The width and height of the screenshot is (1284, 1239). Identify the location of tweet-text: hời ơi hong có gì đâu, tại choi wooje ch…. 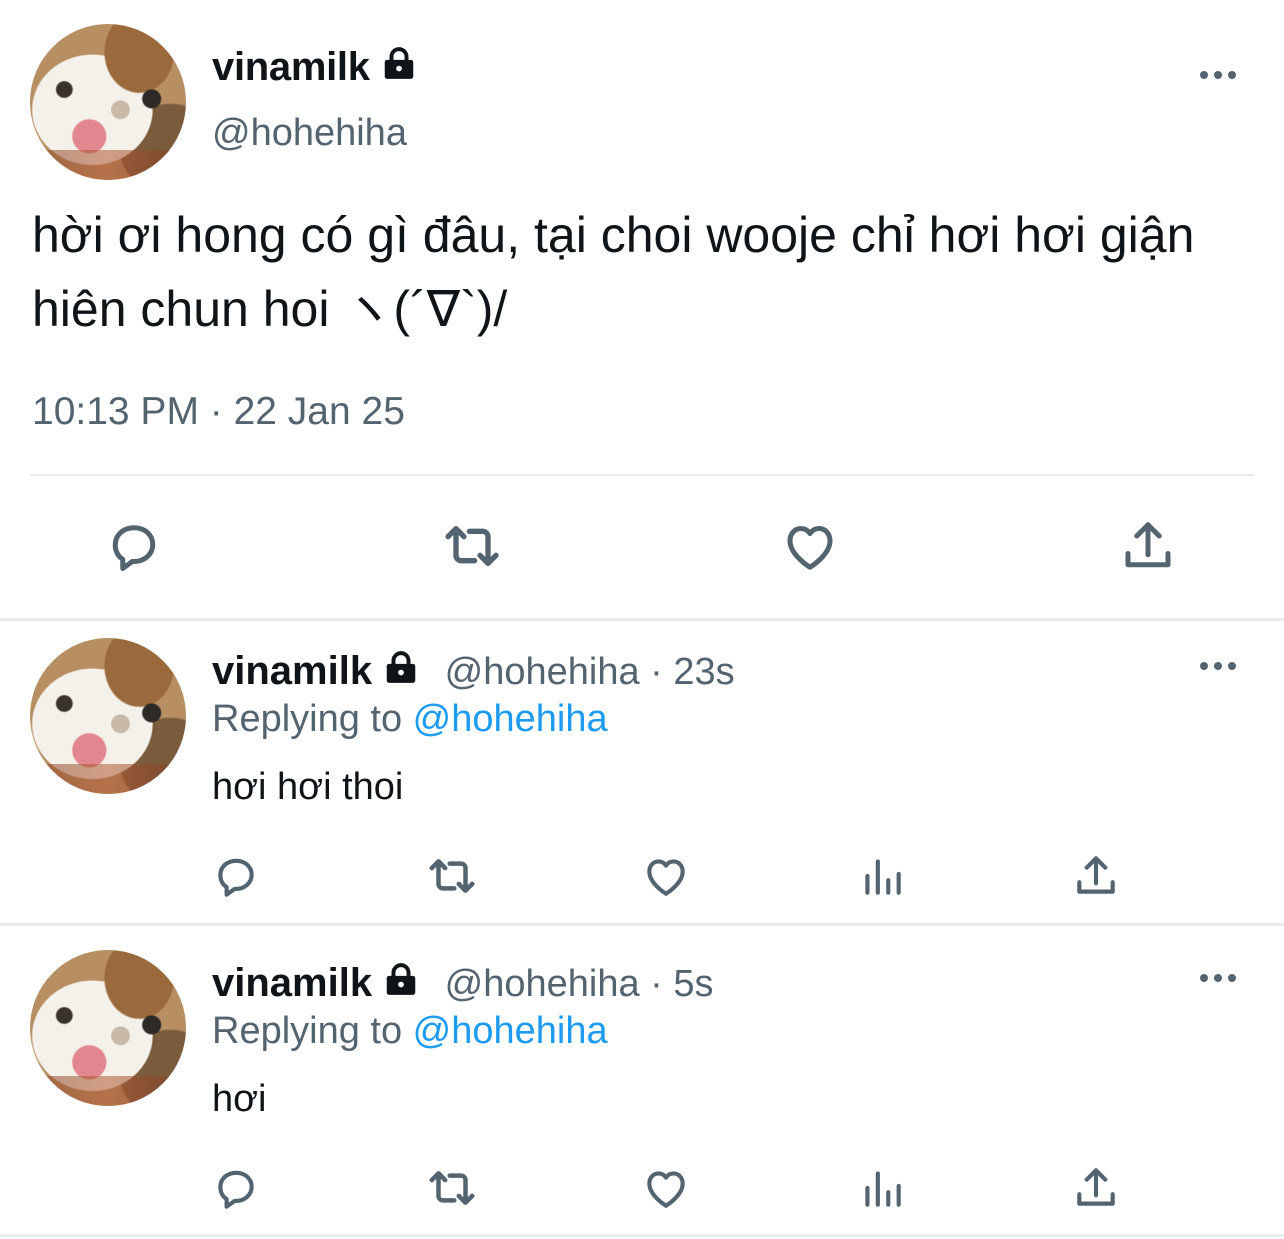
(613, 272).